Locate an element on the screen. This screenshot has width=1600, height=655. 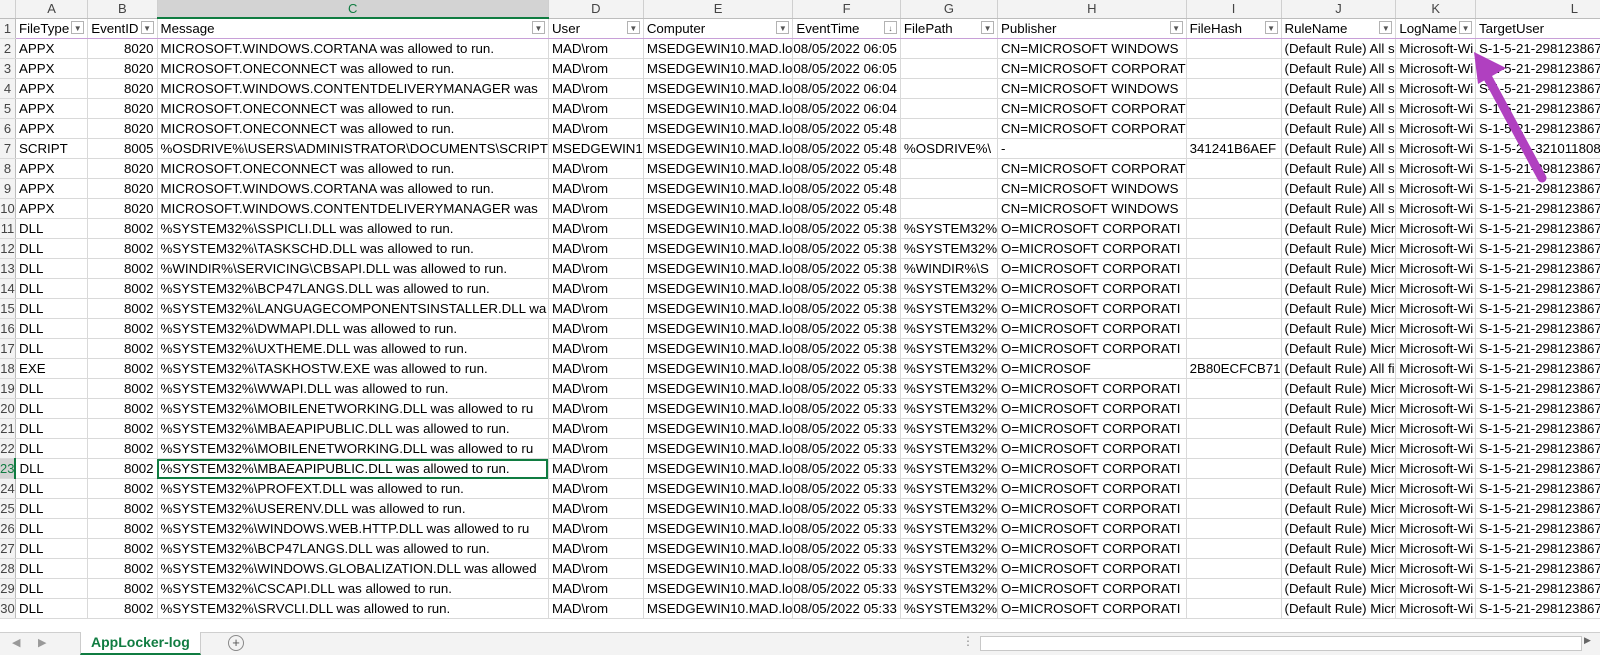
row-header: 21 is located at coordinates (8, 428).